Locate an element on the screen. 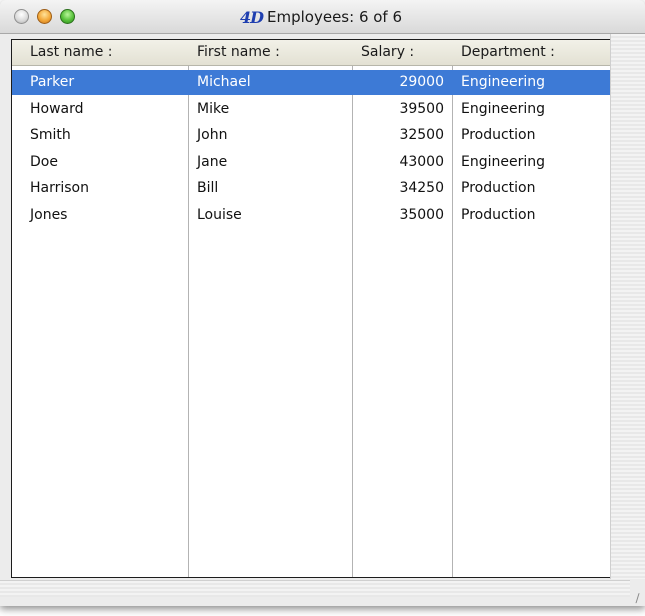 The width and height of the screenshot is (645, 616). salary-cell: 43000 is located at coordinates (421, 162).